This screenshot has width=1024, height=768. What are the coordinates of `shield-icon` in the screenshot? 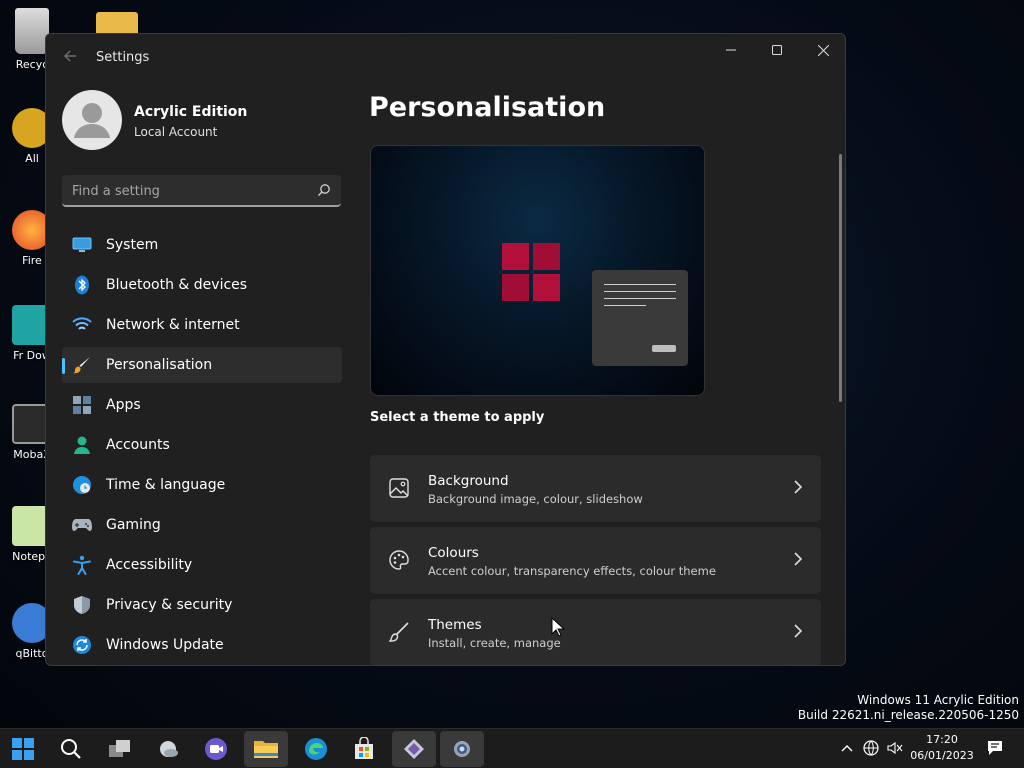 It's located at (82, 605).